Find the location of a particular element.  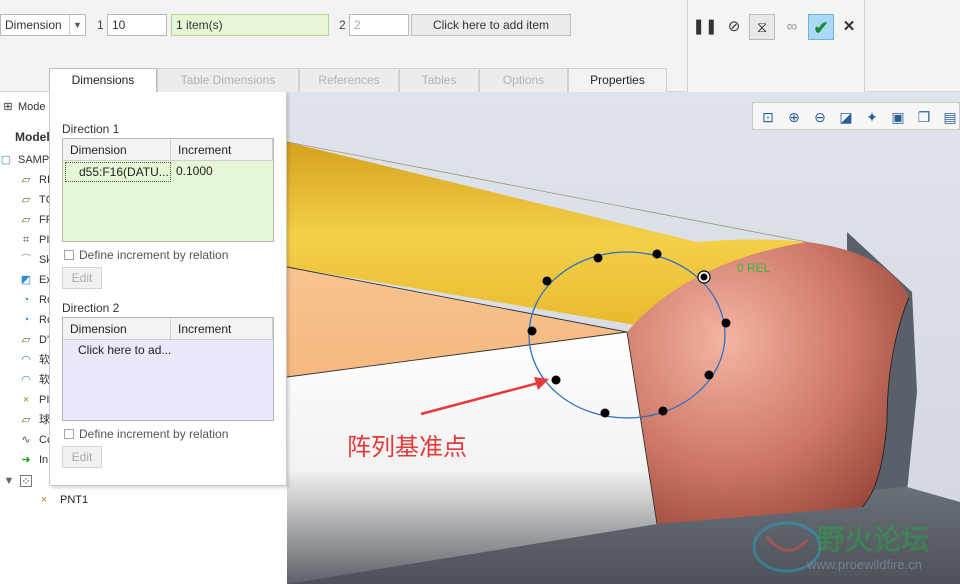

direction1-relation-label: Define increment by relation is located at coordinates (154, 255).